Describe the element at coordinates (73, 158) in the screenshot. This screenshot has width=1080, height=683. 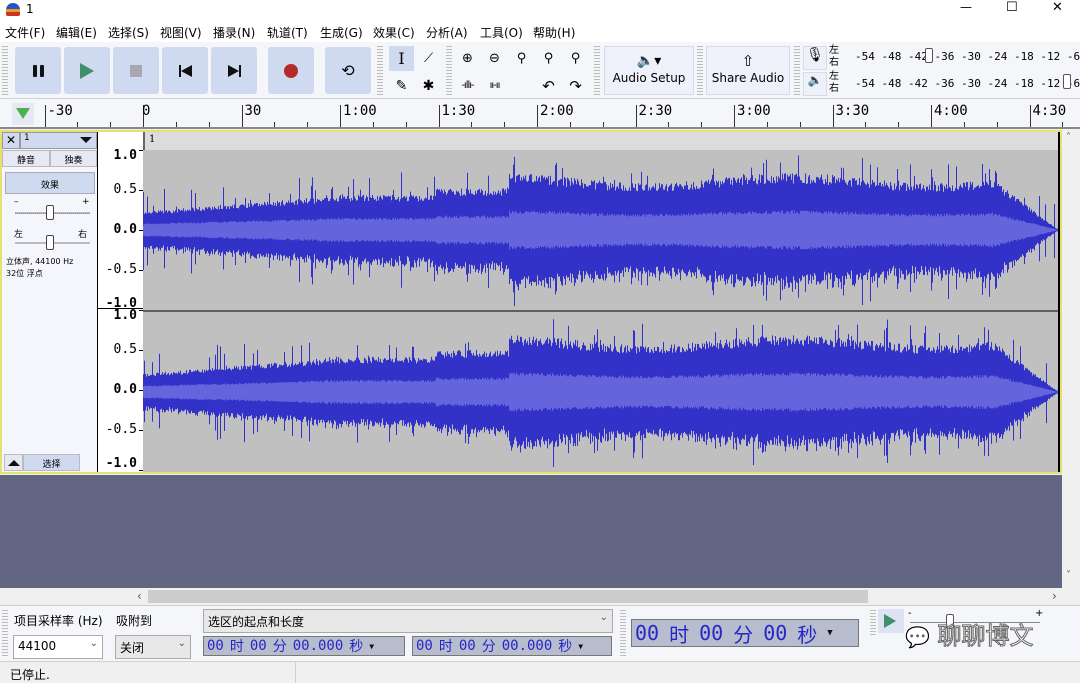
I see `solo-button: 独奏` at that location.